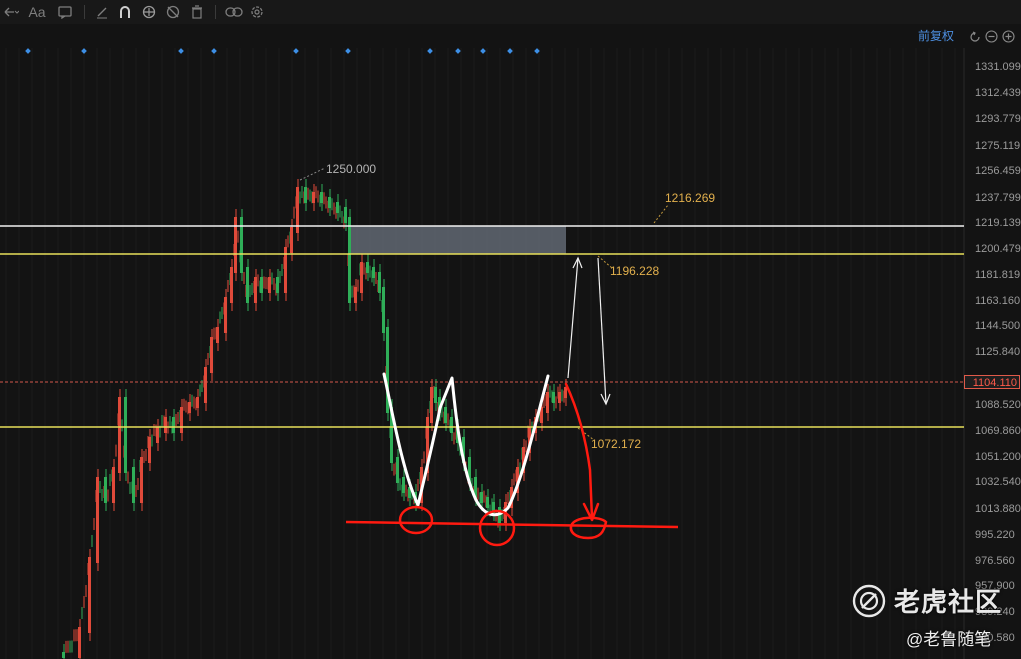 This screenshot has height=659, width=1021. I want to click on up-projection-arrow, so click(573, 318).